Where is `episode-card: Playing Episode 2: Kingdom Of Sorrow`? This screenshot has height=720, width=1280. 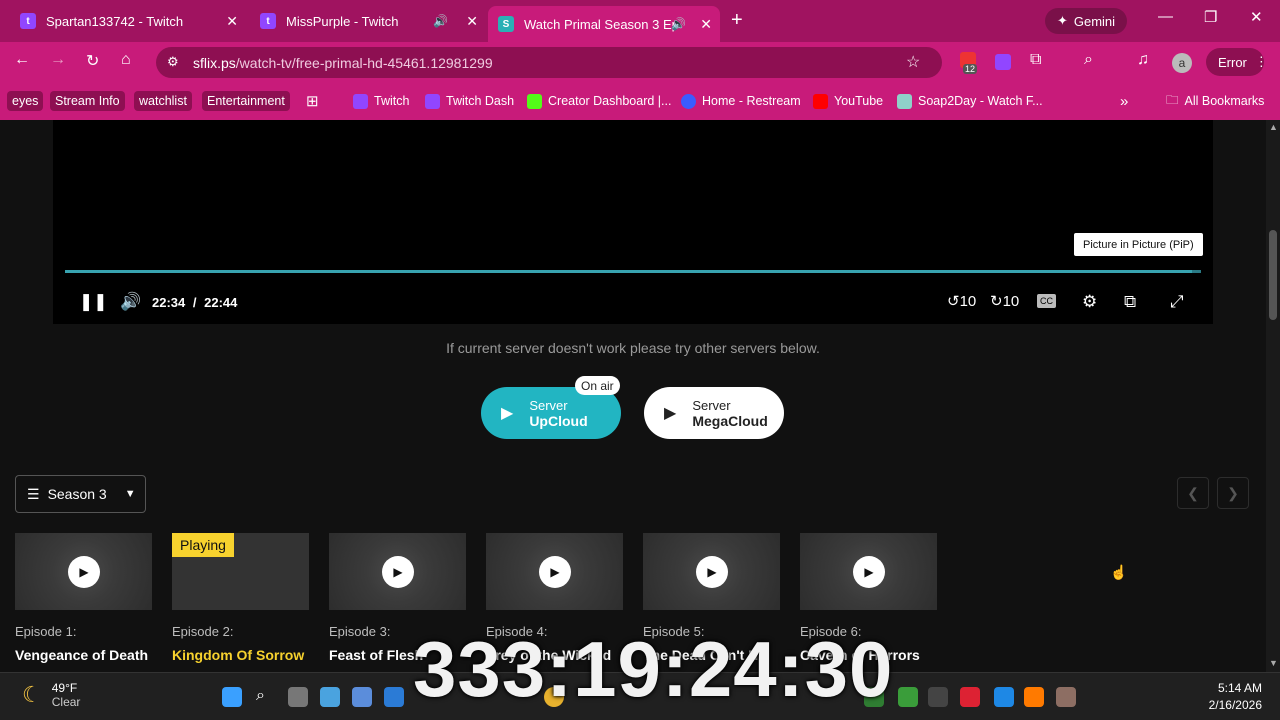
episode-card: Playing Episode 2: Kingdom Of Sorrow is located at coordinates (240, 598).